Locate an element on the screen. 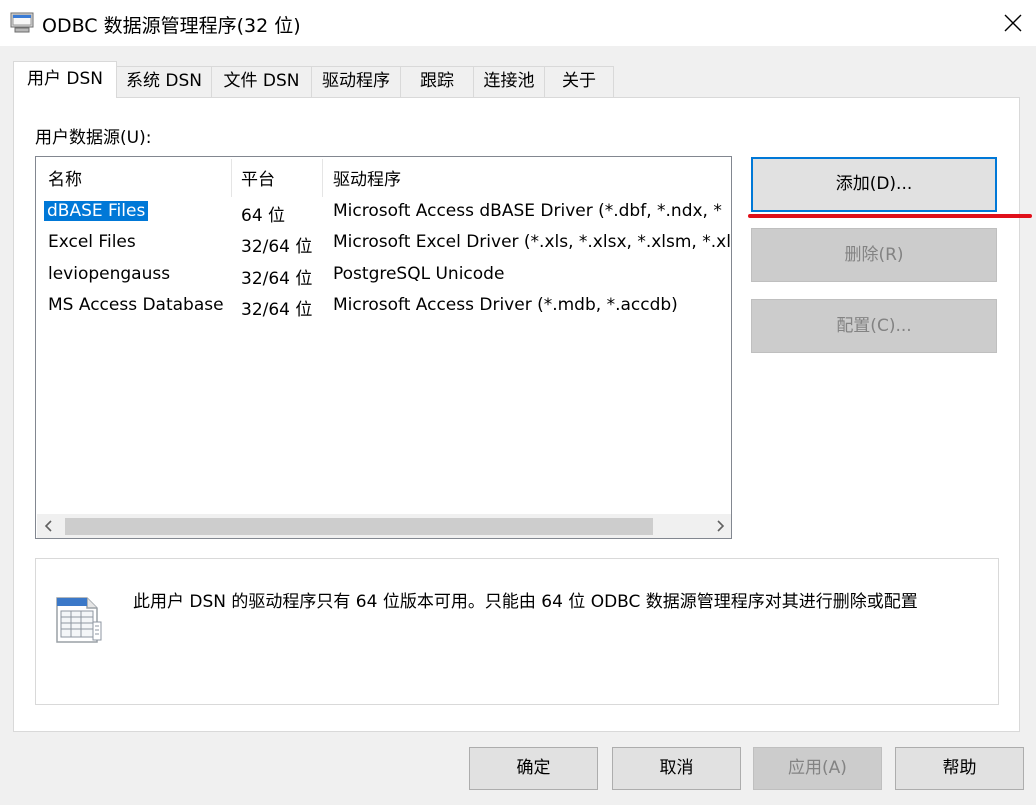  dsn-name: leviopengauss is located at coordinates (109, 274).